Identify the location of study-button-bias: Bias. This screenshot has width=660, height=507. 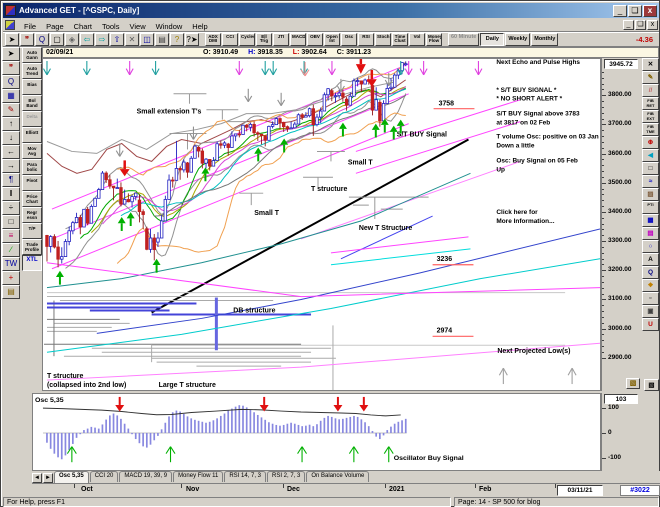
(32, 87).